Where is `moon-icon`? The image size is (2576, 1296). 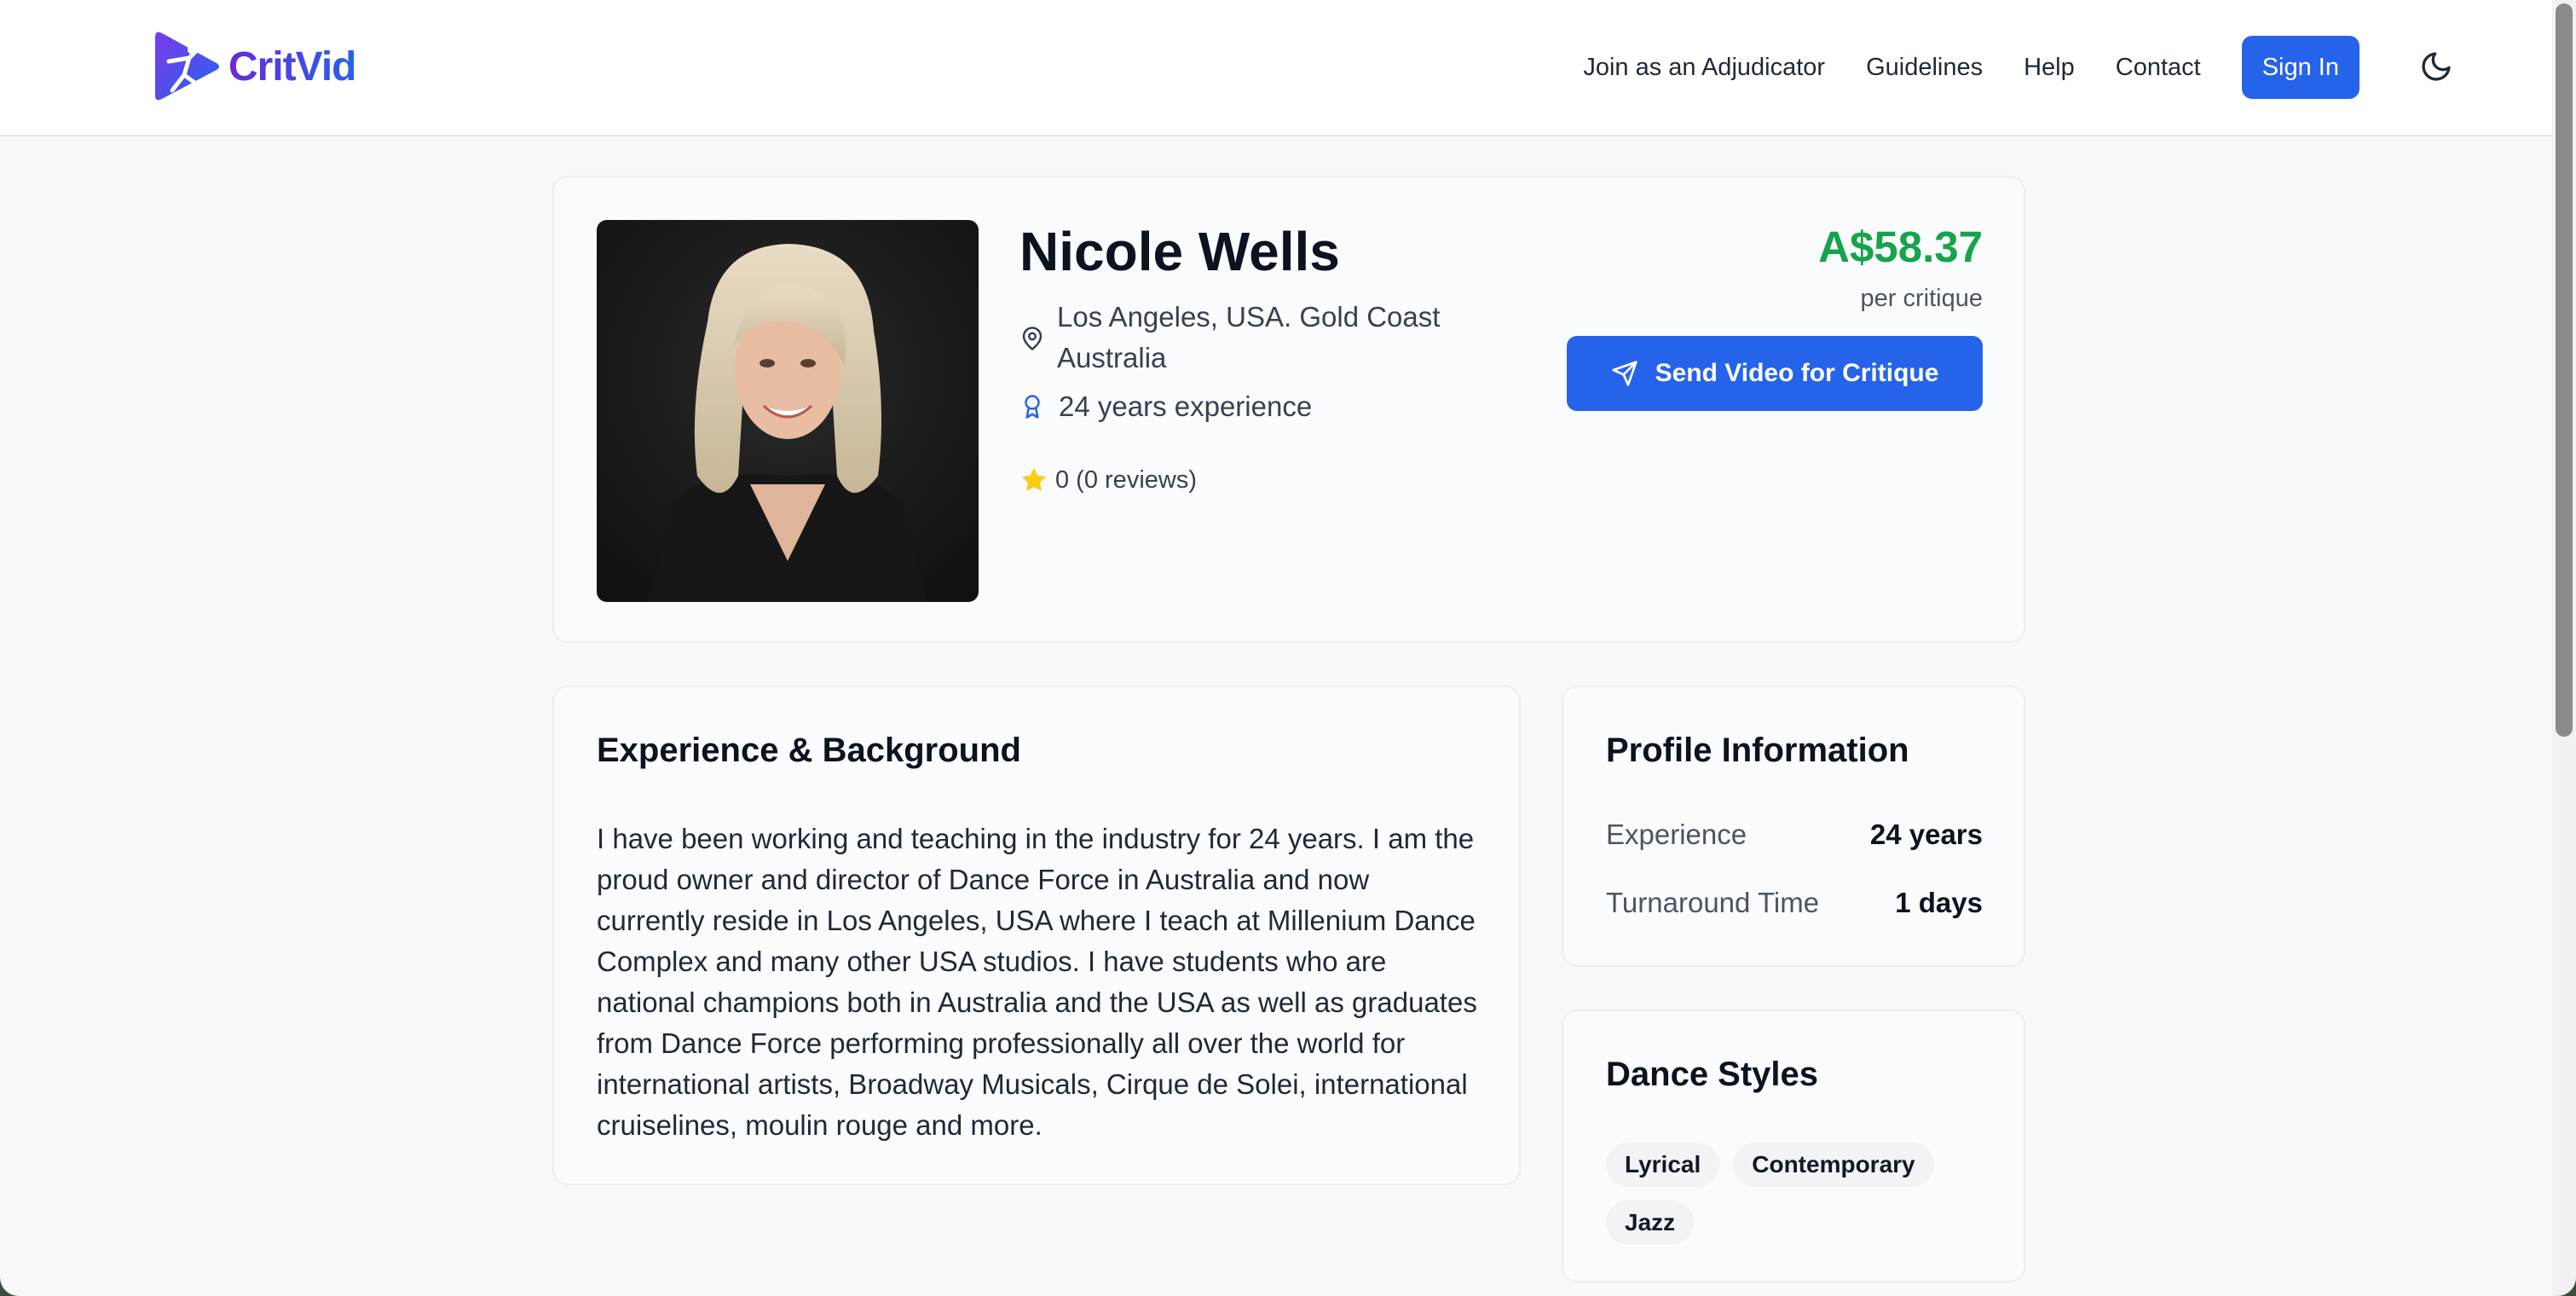 moon-icon is located at coordinates (2436, 66).